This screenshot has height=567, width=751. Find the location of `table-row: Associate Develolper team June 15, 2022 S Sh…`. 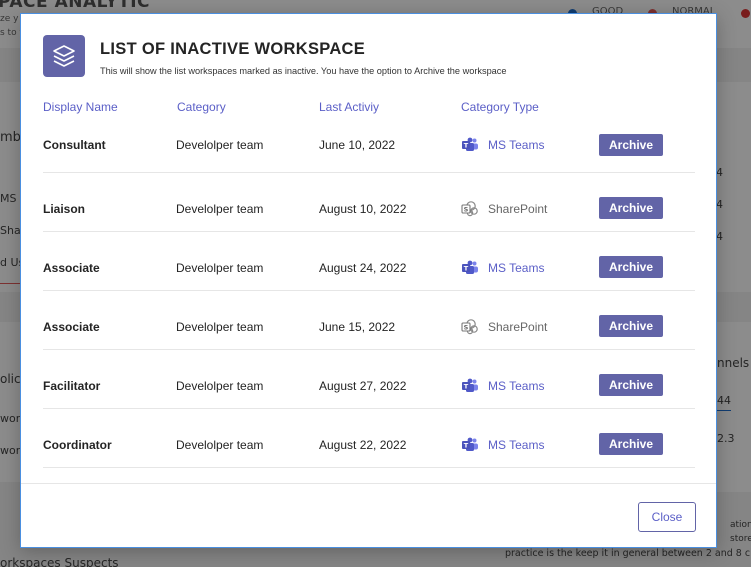

table-row: Associate Develolper team June 15, 2022 S Sh… is located at coordinates (369, 320).